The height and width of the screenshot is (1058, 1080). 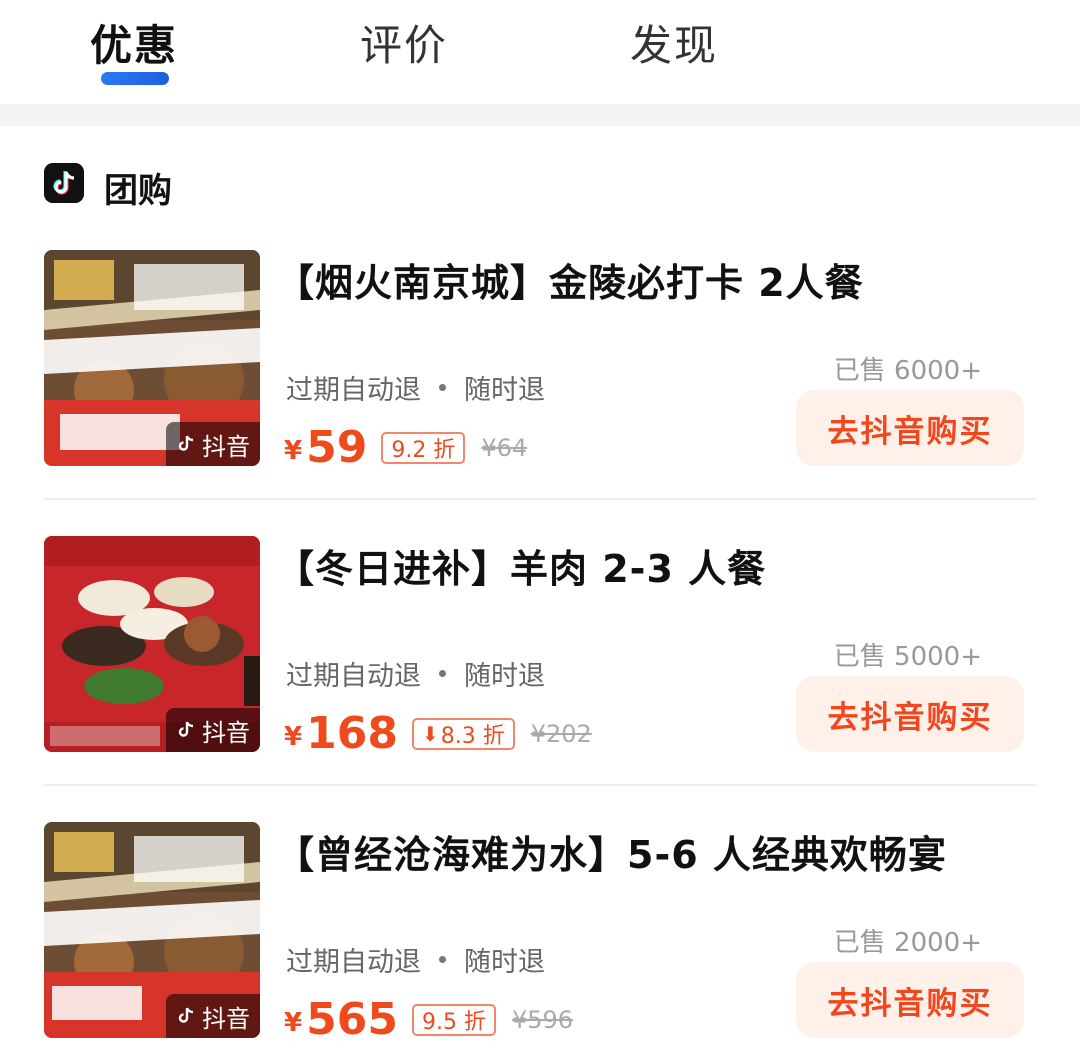 I want to click on discount-label: 8.3 折, so click(x=472, y=736).